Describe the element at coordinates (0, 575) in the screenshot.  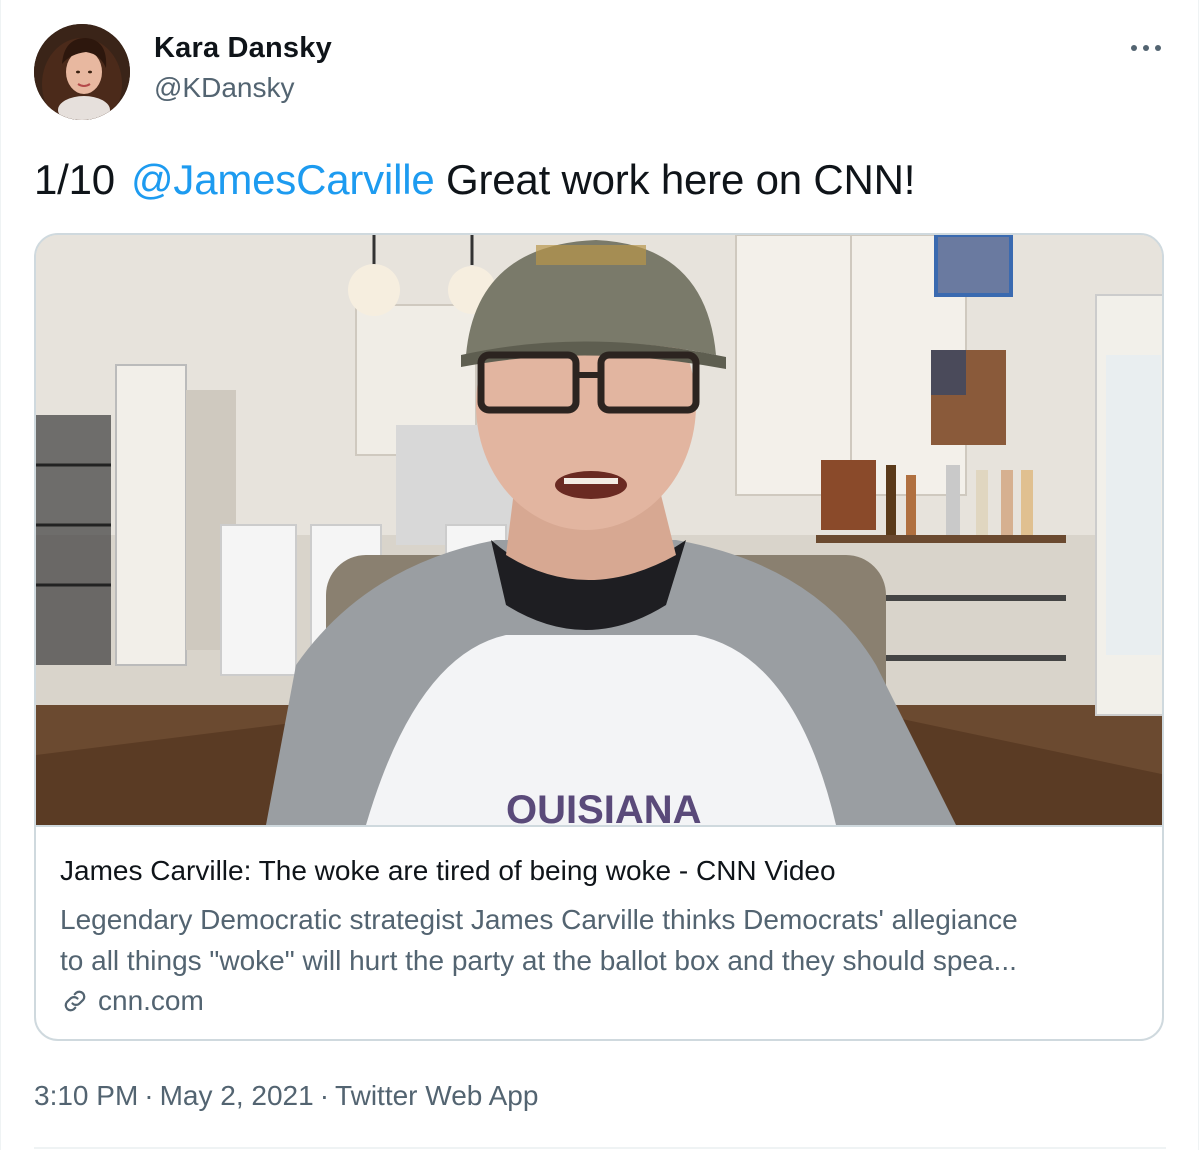
I see `page-border-left` at that location.